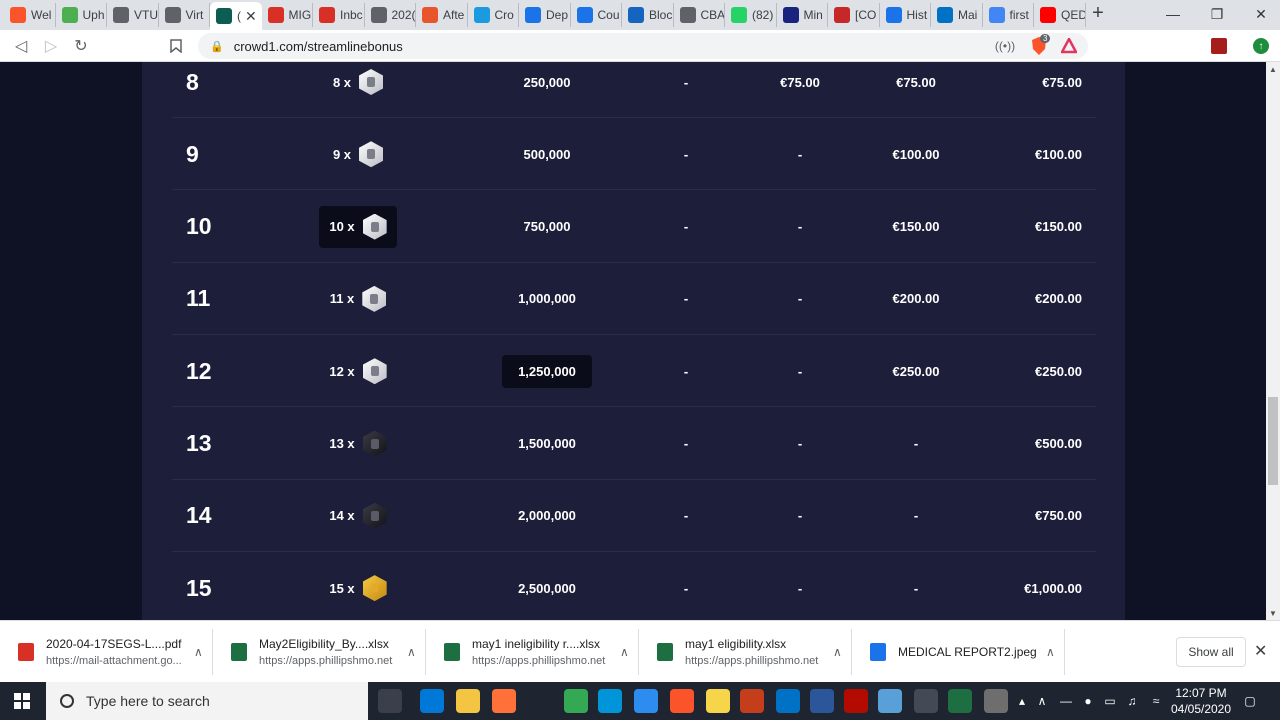 The height and width of the screenshot is (720, 1280). I want to click on task-view-icon, so click(390, 701).